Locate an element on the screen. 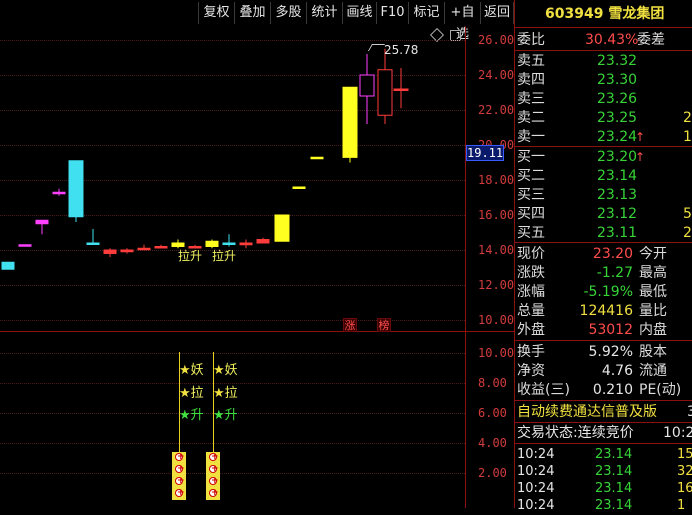 The height and width of the screenshot is (515, 692). tick-price: 23.14 is located at coordinates (614, 454).